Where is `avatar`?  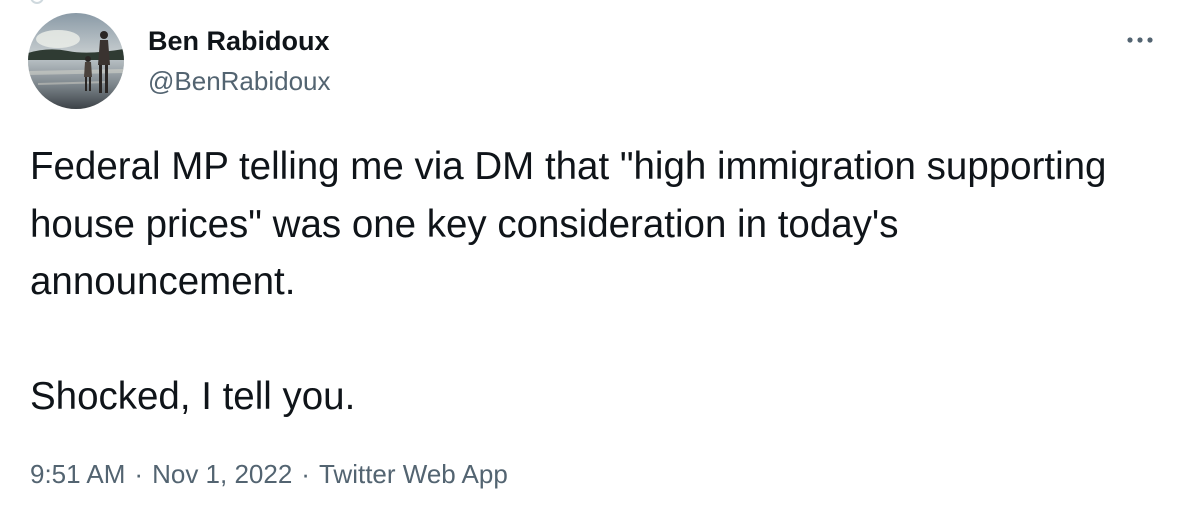 avatar is located at coordinates (76, 61).